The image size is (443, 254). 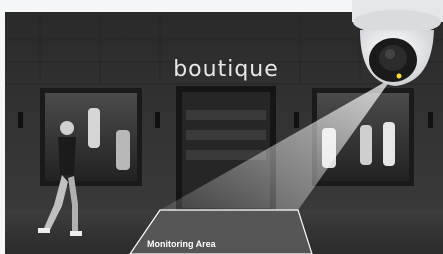 What do you see at coordinates (226, 69) in the screenshot?
I see `store-sign: boutique` at bounding box center [226, 69].